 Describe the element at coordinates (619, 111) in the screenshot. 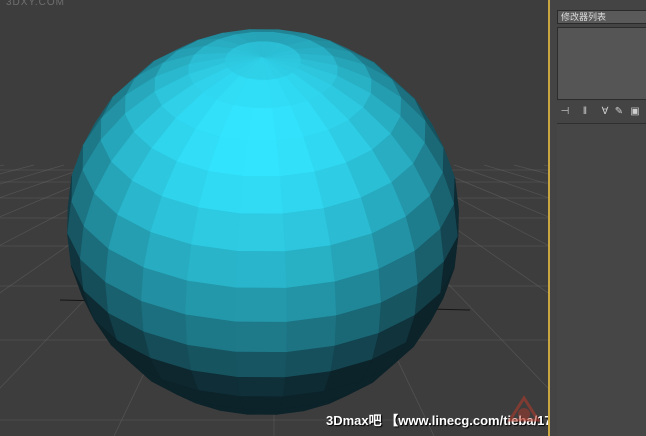

I see `remove-modifier-icon: ✎` at that location.